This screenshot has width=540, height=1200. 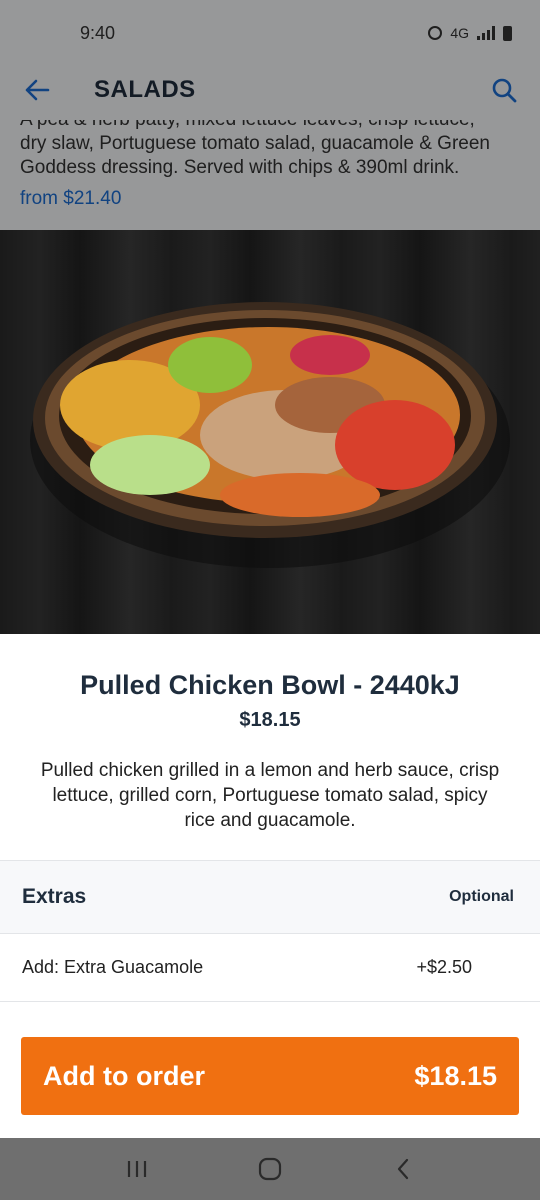 What do you see at coordinates (444, 967) in the screenshot?
I see `extra-option-price: +$2.50` at bounding box center [444, 967].